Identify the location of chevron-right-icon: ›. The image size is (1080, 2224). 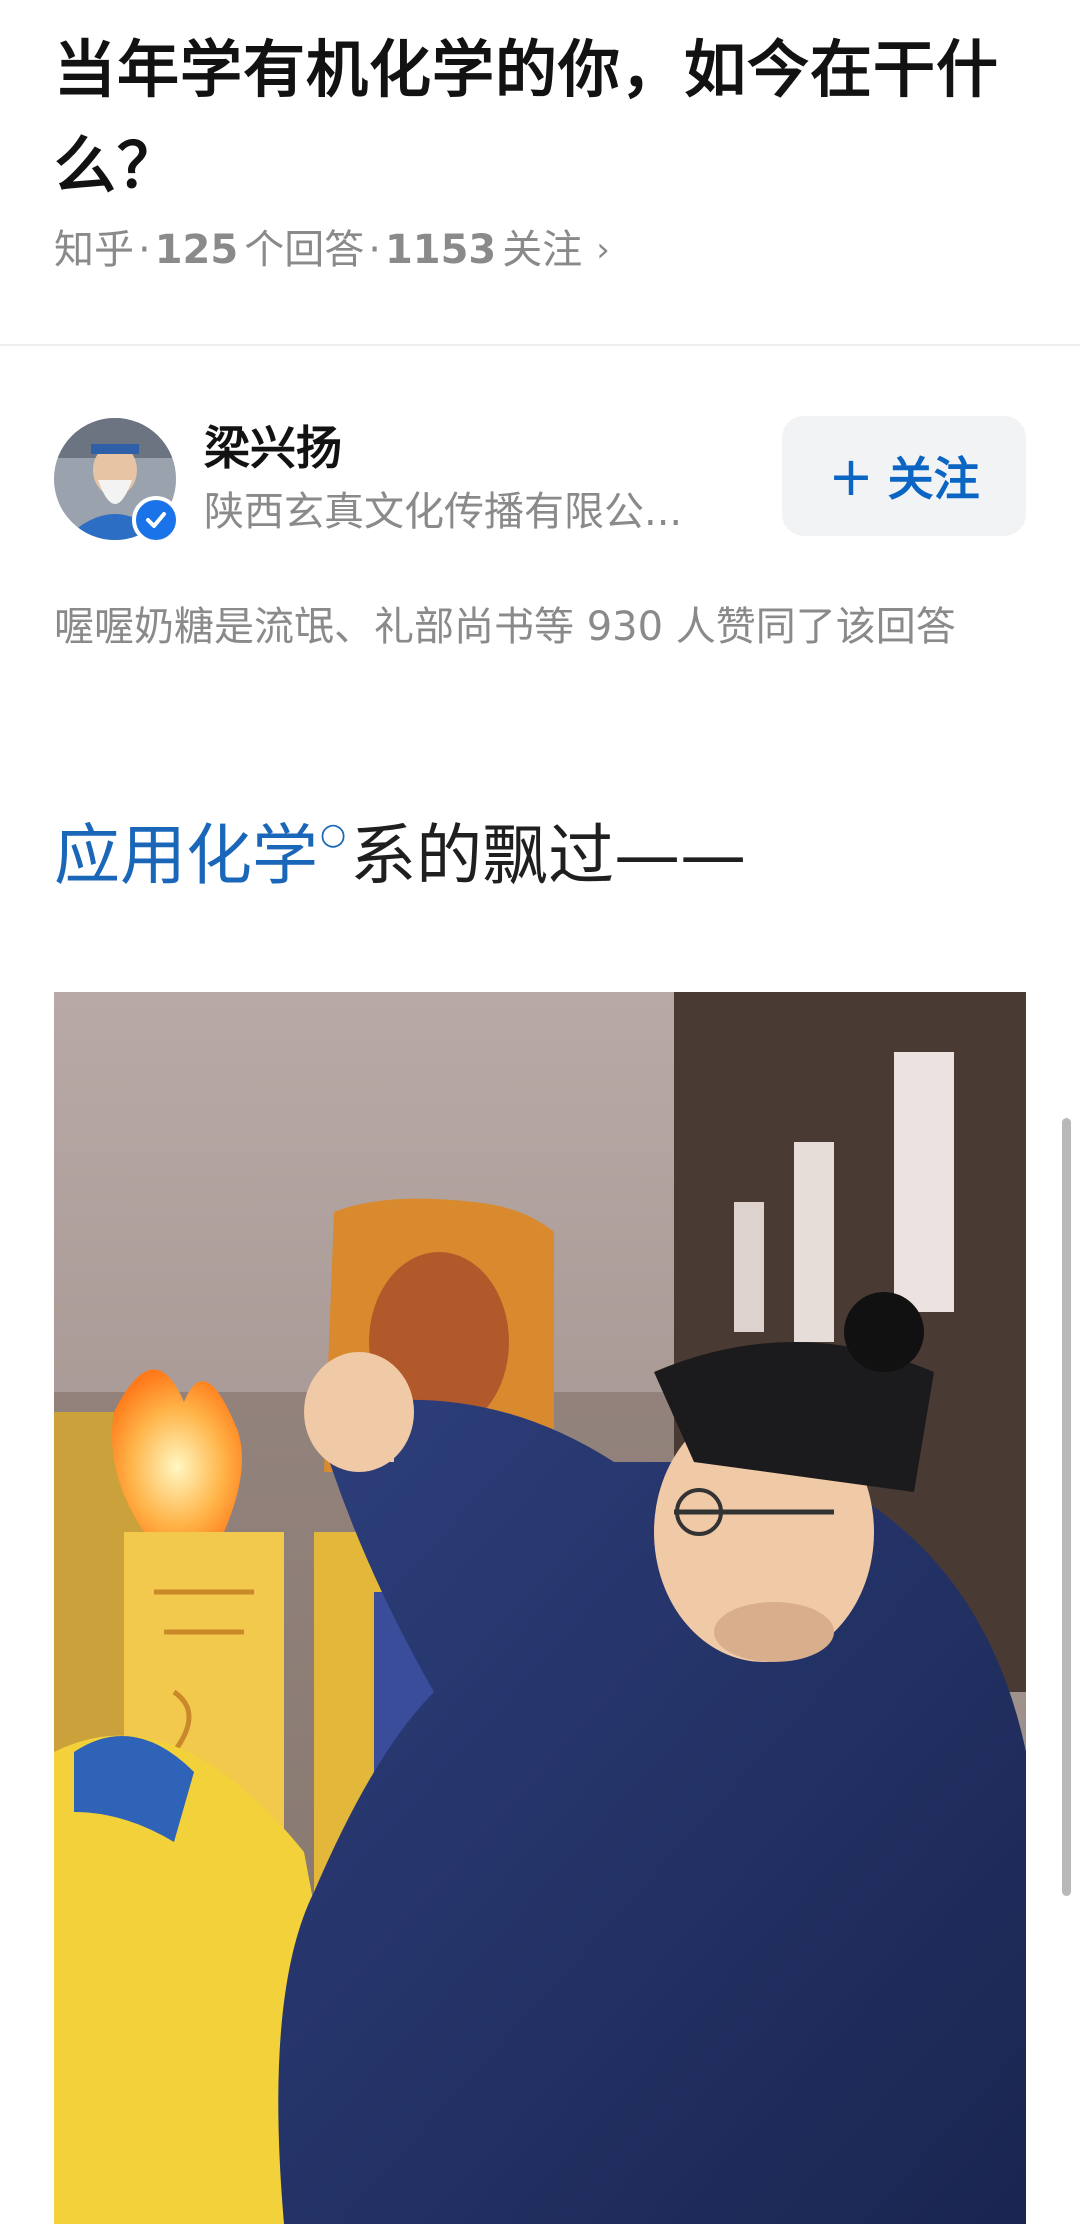
(603, 250).